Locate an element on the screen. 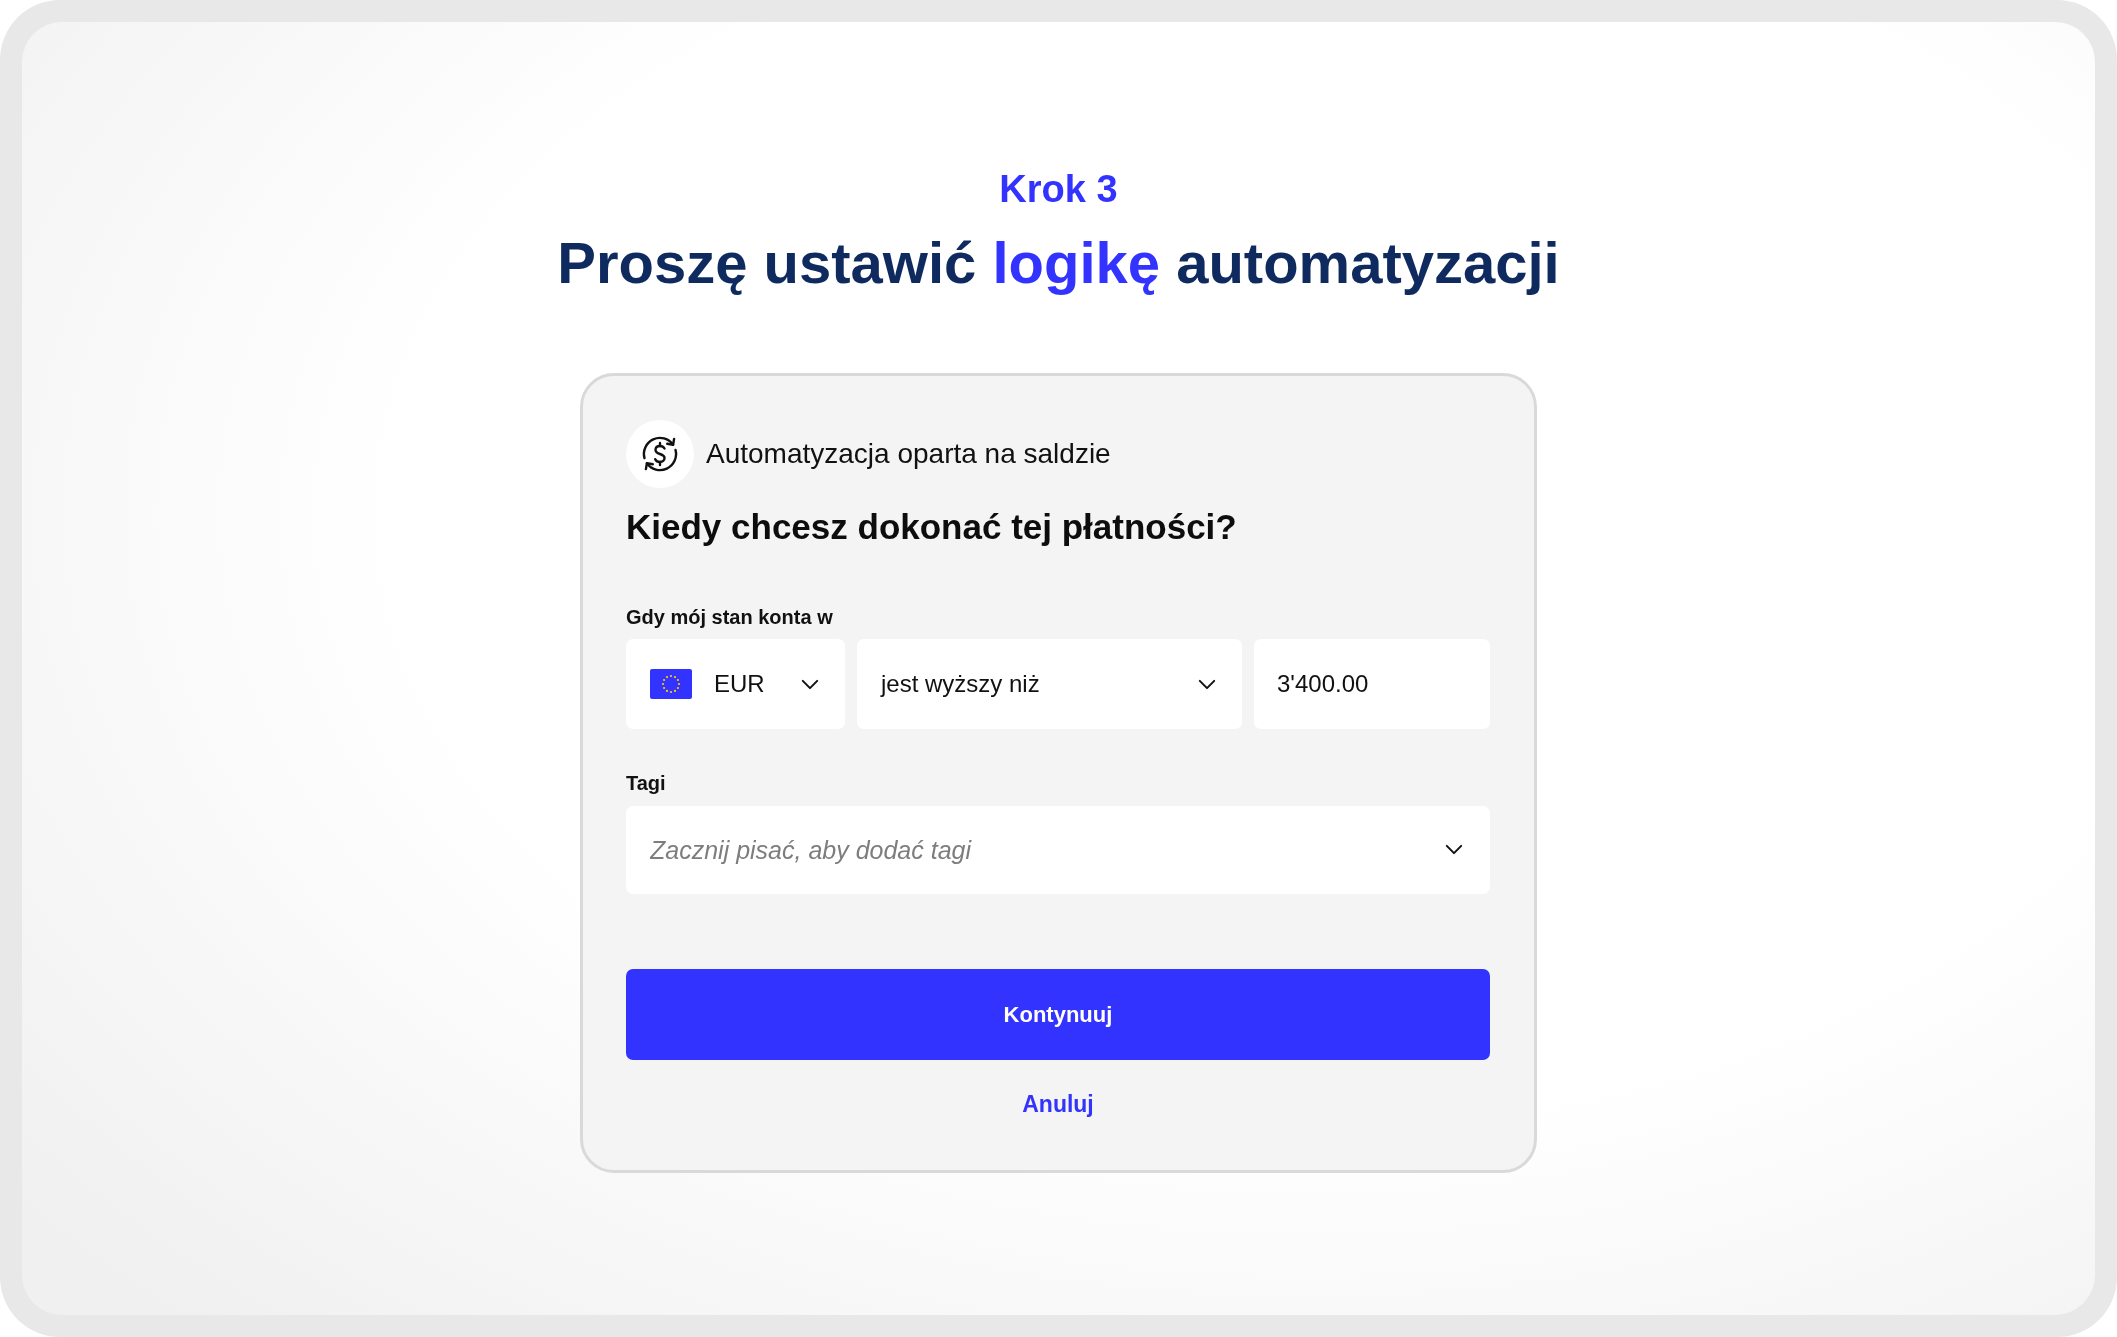 The width and height of the screenshot is (2117, 1337). cancel-link: Anuluj is located at coordinates (1058, 1104).